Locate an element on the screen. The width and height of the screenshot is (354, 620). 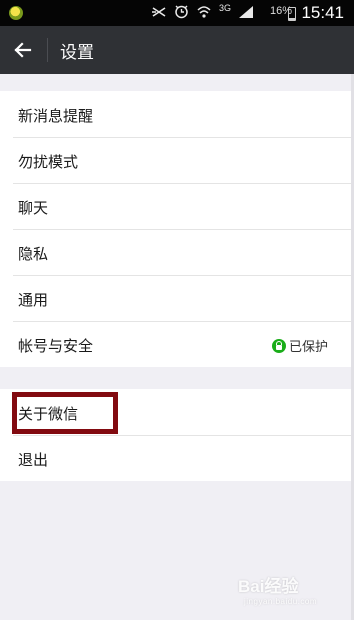
clock: 15:41 is located at coordinates (322, 12).